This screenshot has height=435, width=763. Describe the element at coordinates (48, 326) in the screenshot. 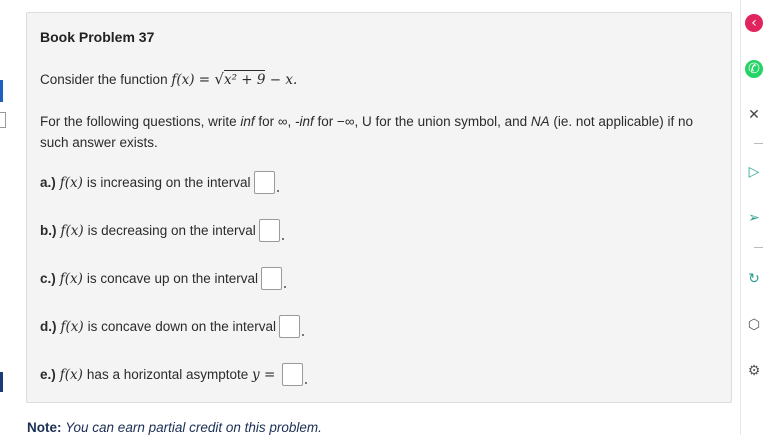

I see `question-label: d.)` at that location.